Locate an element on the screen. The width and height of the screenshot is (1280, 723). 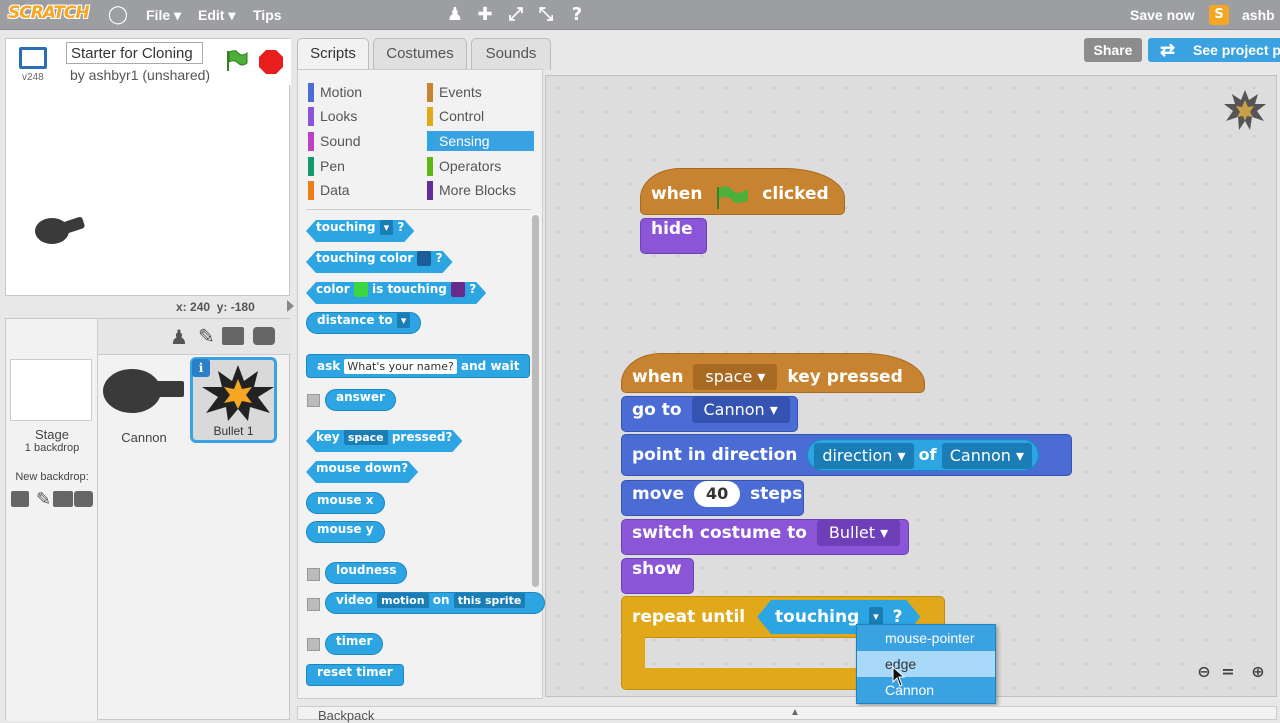
tips-link: Tips is located at coordinates (267, 15).